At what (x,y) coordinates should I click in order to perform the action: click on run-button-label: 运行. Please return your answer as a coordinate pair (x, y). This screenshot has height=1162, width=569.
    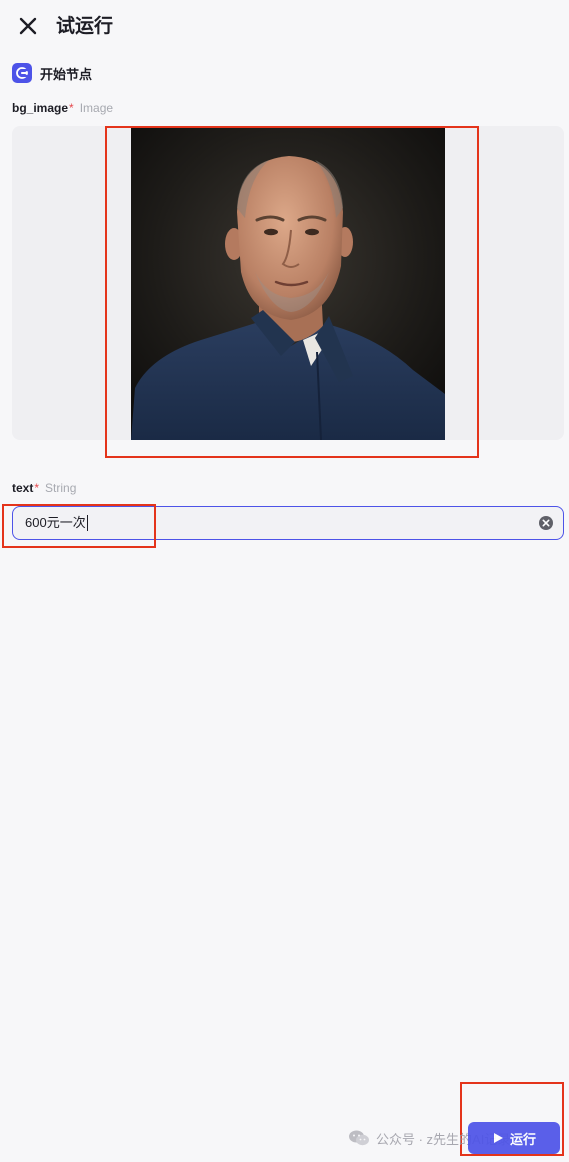
    Looking at the image, I should click on (522, 1139).